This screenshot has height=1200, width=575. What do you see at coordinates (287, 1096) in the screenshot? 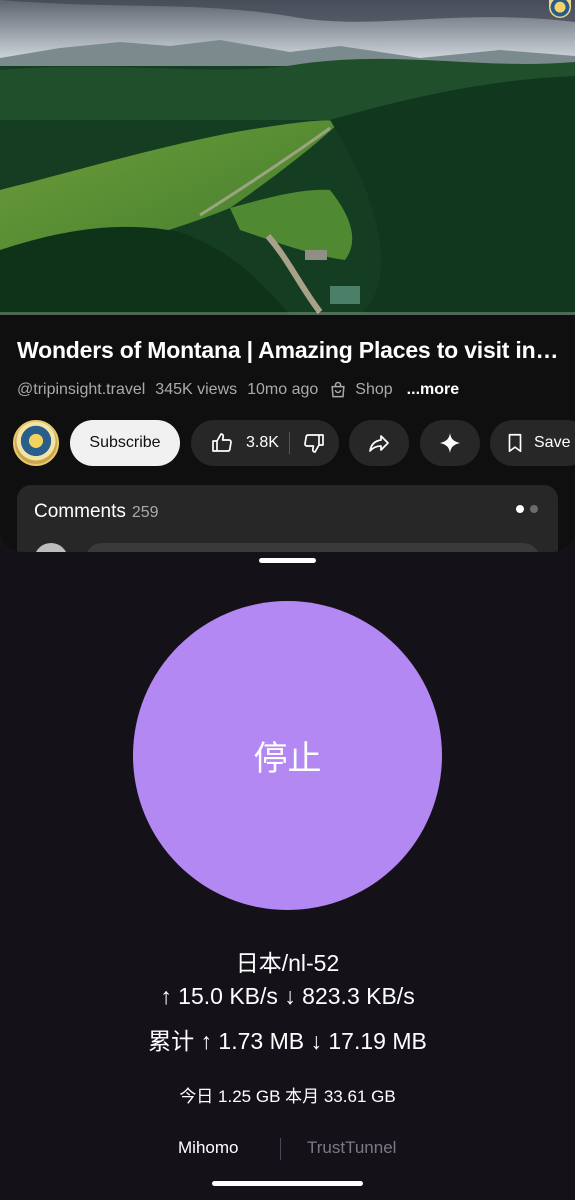
I see `daily-monthly-usage: 今日 1.25 GB 本月 33.61 GB` at bounding box center [287, 1096].